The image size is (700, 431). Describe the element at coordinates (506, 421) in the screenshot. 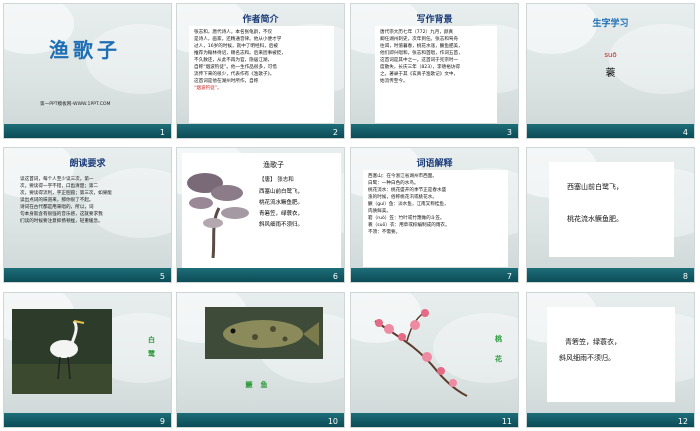

I see `slide-number: 11` at that location.